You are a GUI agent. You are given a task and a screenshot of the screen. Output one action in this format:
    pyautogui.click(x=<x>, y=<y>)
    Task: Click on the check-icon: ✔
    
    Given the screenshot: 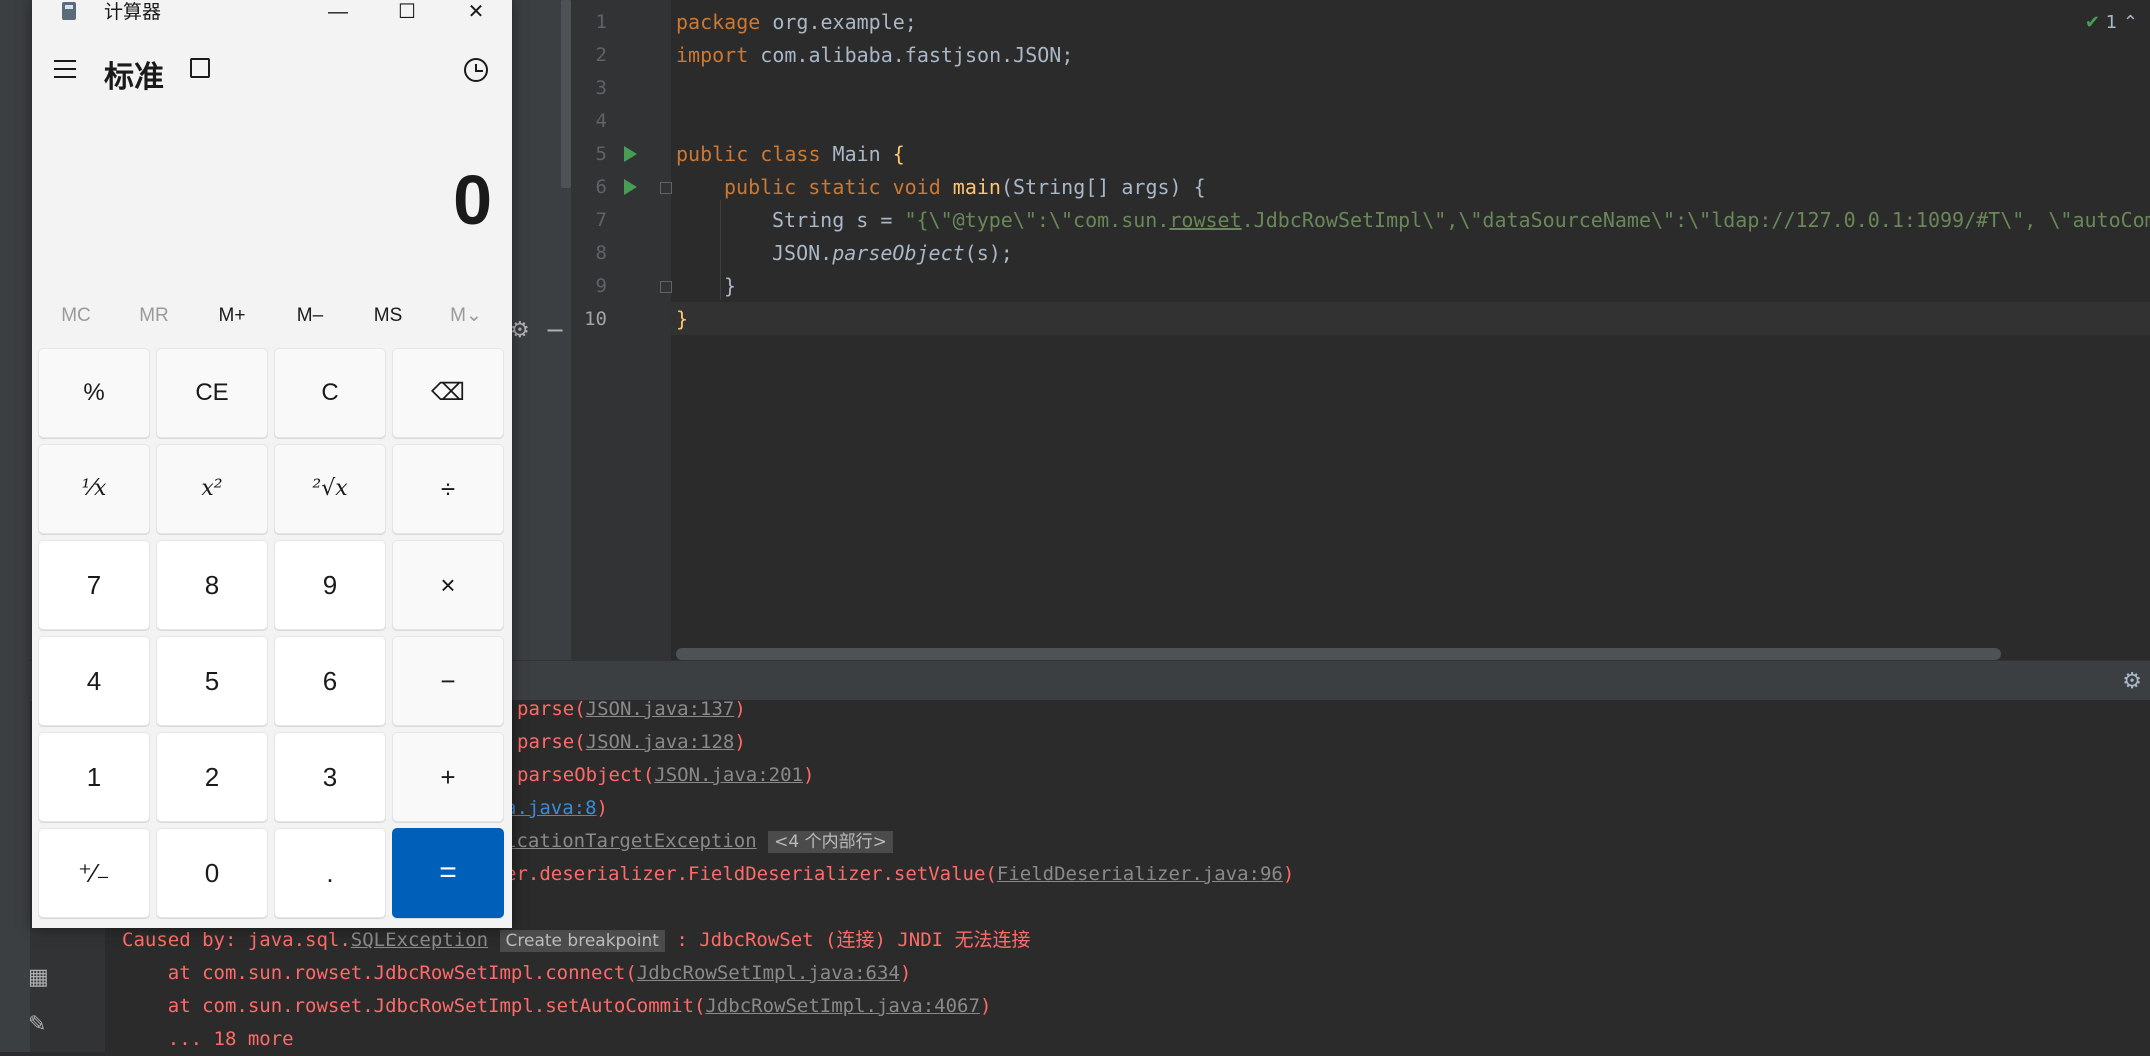 What is the action you would take?
    pyautogui.click(x=2092, y=22)
    